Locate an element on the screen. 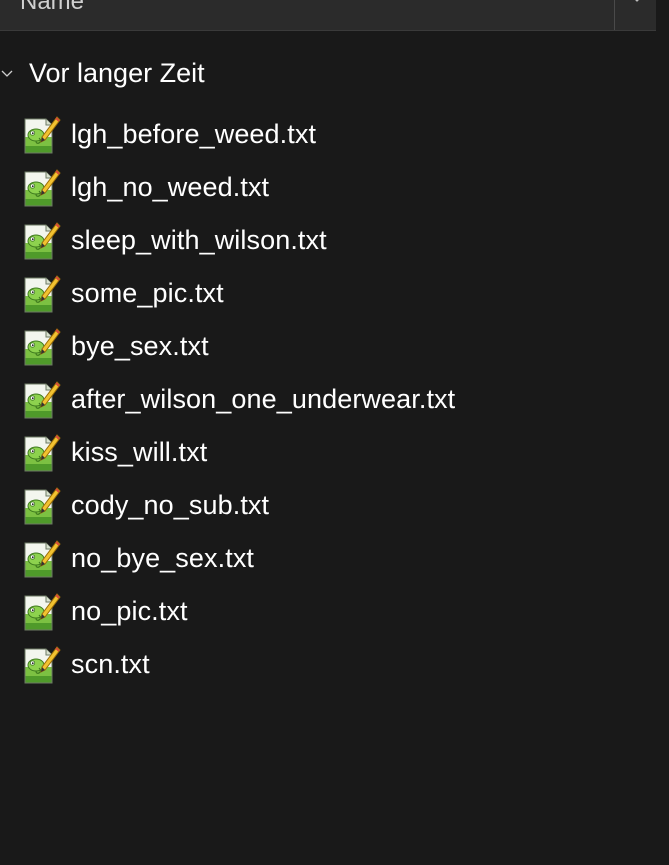 Image resolution: width=669 pixels, height=865 pixels. file-name: no_bye_sex.txt is located at coordinates (163, 558).